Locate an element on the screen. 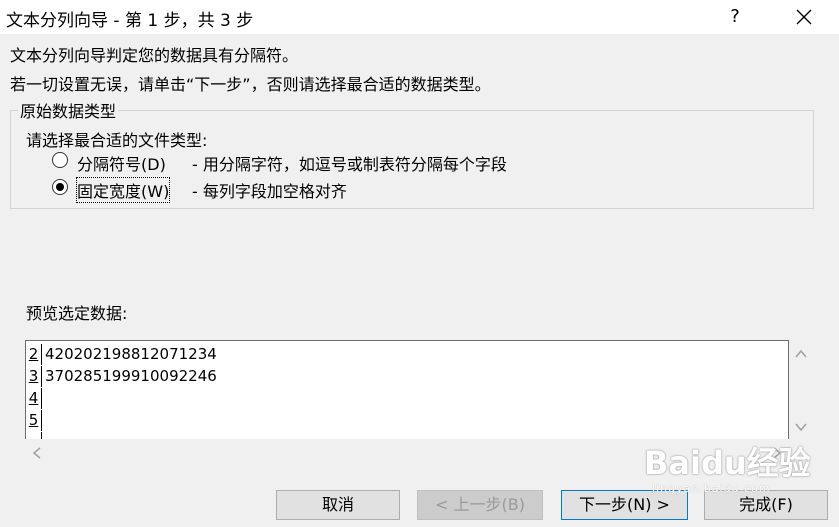  radio-button-selected is located at coordinates (60, 187).